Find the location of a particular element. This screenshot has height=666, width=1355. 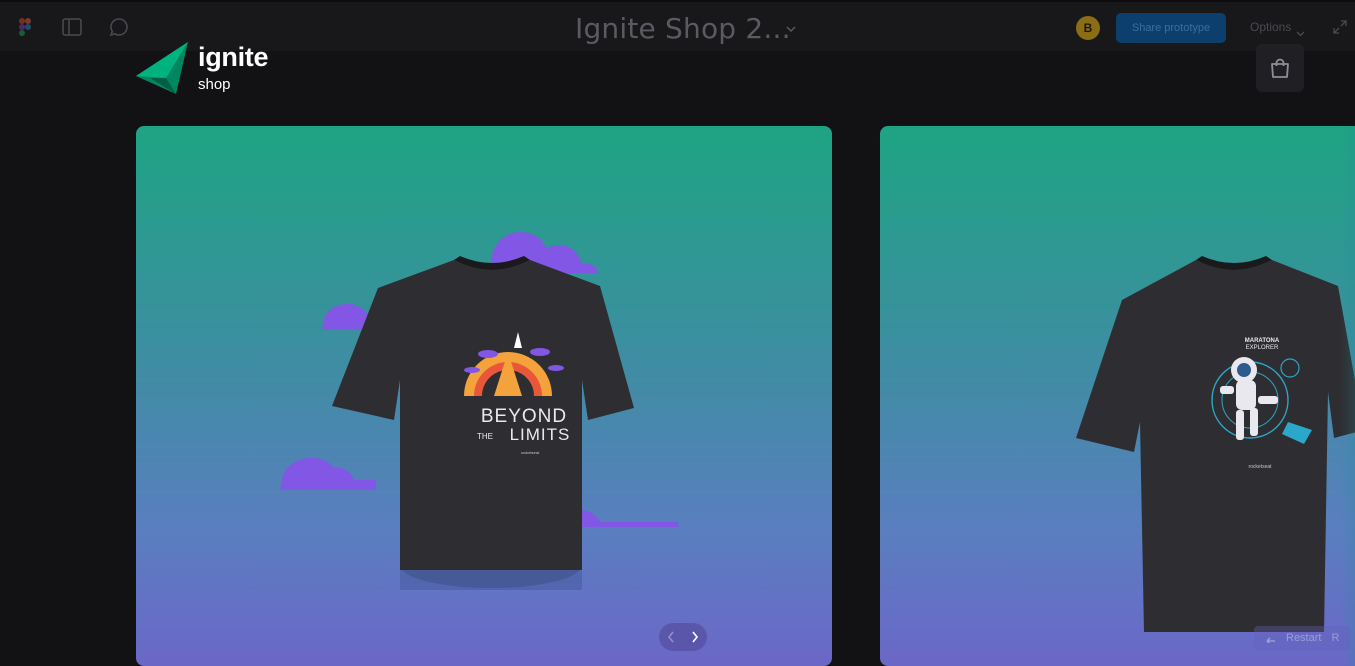

restart-button: Restart R is located at coordinates (1302, 638).